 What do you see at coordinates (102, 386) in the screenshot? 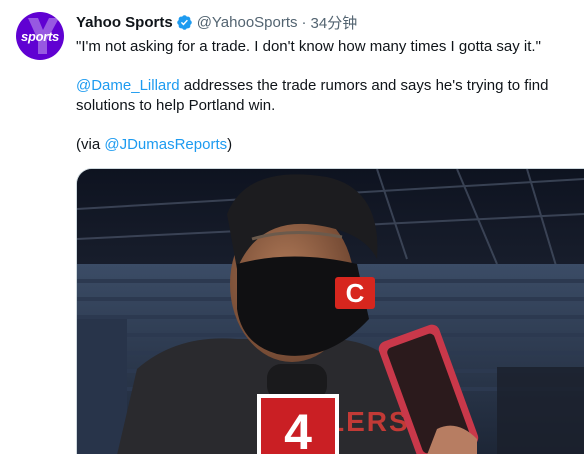
I see `left-tunnel` at bounding box center [102, 386].